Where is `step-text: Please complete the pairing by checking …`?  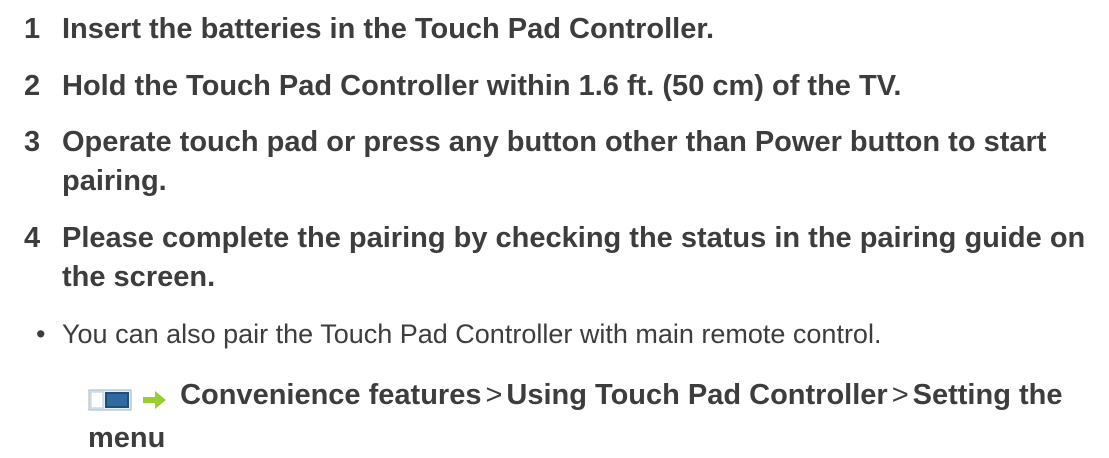
step-text: Please complete the pairing by checking … is located at coordinates (574, 257).